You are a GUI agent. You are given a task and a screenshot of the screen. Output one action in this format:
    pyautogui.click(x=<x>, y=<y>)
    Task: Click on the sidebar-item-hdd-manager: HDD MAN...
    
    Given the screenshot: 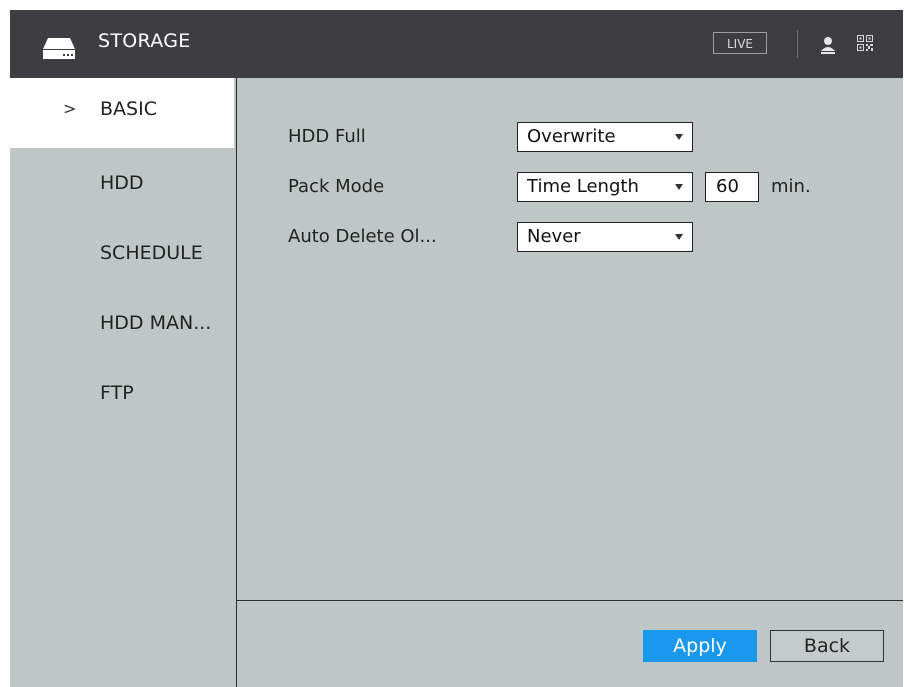 What is the action you would take?
    pyautogui.click(x=123, y=323)
    